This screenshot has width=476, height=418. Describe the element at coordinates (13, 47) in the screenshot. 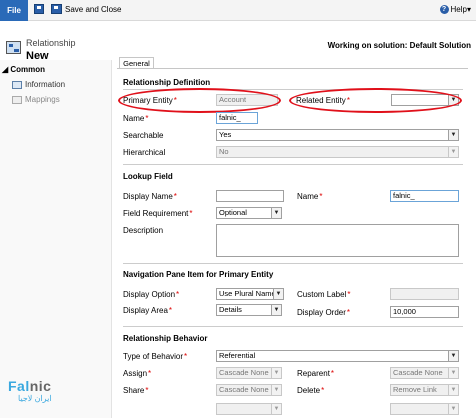

I see `relationship-icon` at that location.